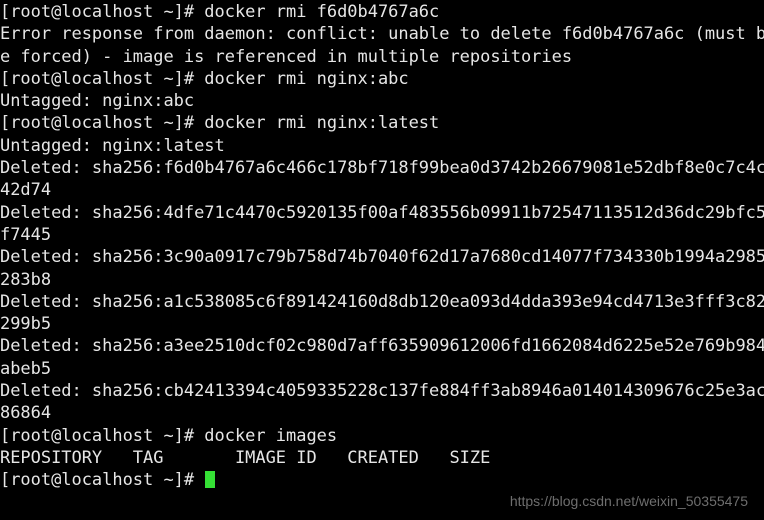 The image size is (764, 520). Describe the element at coordinates (628, 500) in the screenshot. I see `watermark-text: https://blog.csdn.net/weixin_50355475` at that location.